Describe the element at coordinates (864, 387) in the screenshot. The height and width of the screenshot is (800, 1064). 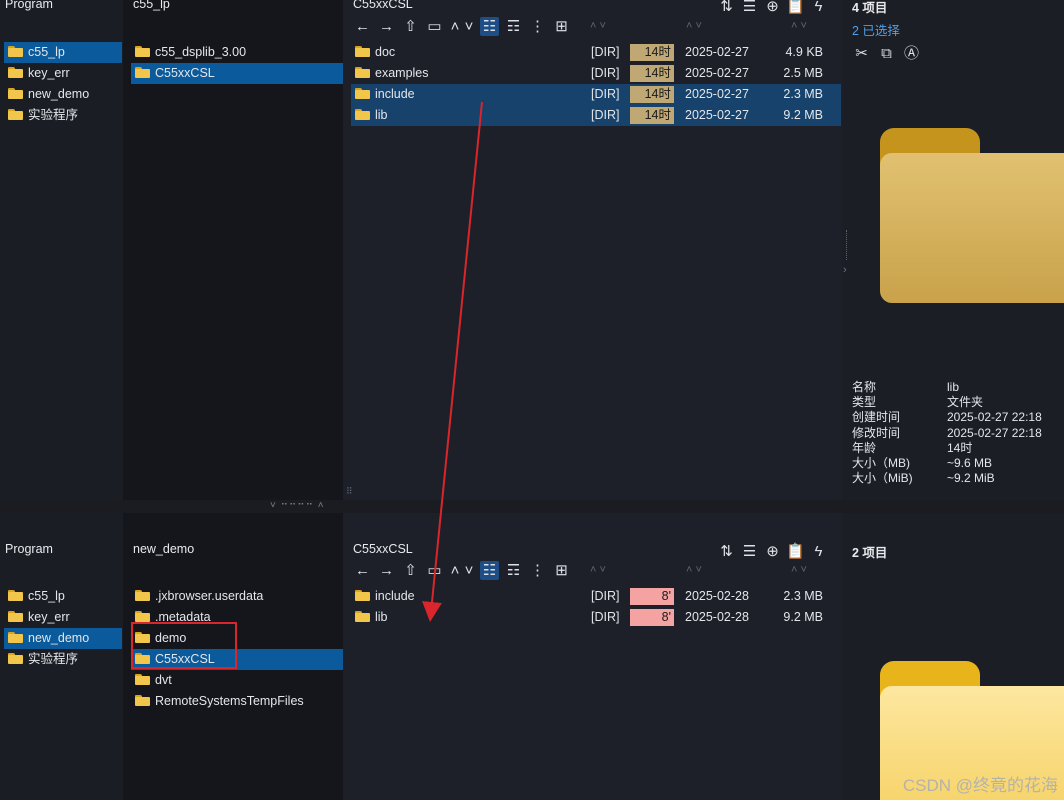
I see `property-key: 名称` at that location.